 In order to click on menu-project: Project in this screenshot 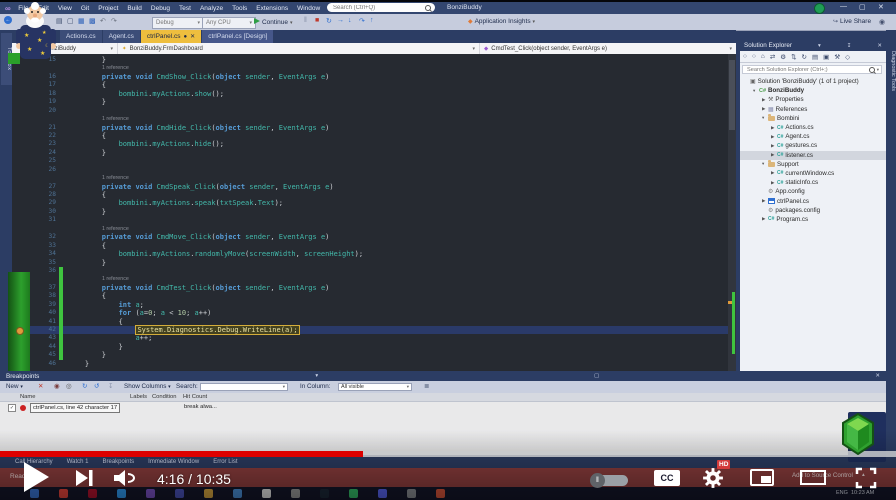, I will do `click(108, 8)`.